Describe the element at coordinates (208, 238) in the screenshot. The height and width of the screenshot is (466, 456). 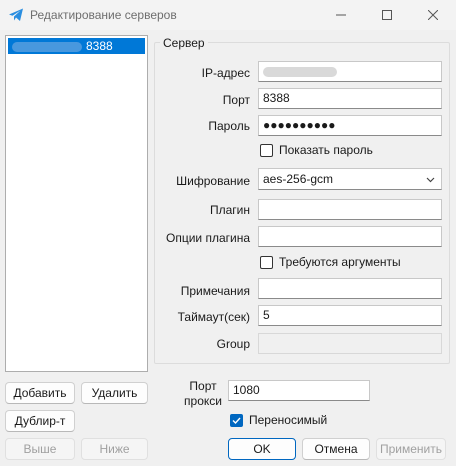
I see `plugin-options-label: Опции плагина` at that location.